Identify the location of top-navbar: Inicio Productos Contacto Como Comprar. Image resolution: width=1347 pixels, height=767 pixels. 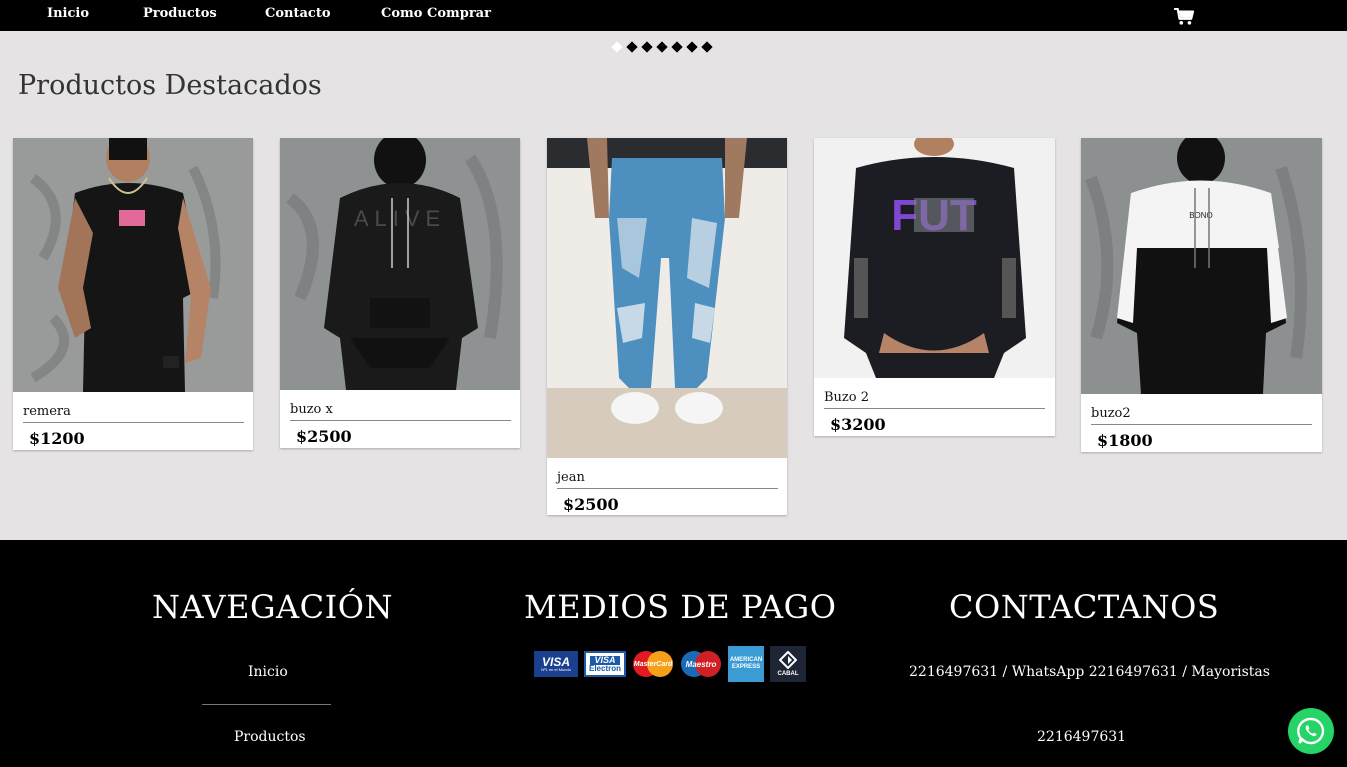
(673, 15).